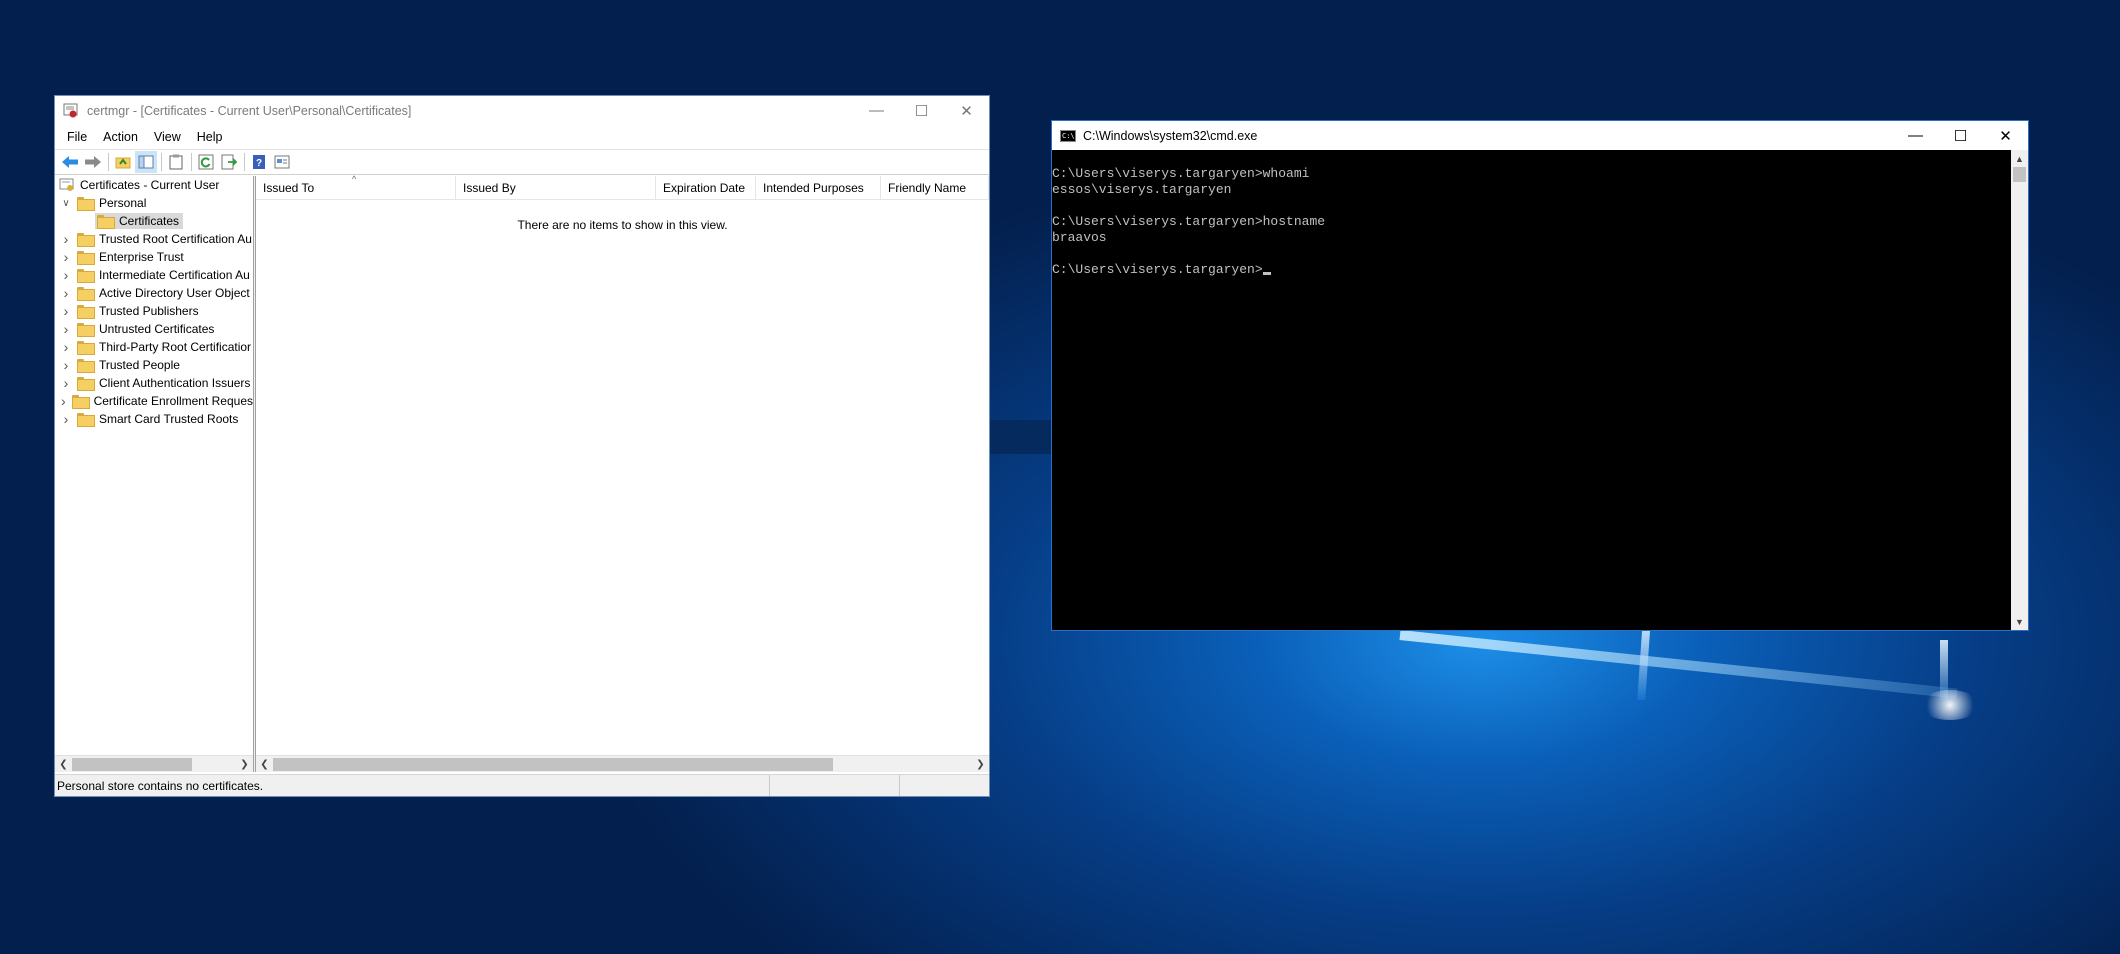 The image size is (2120, 954). Describe the element at coordinates (154, 419) in the screenshot. I see `tree-item: › Smart Card Trusted Roots` at that location.